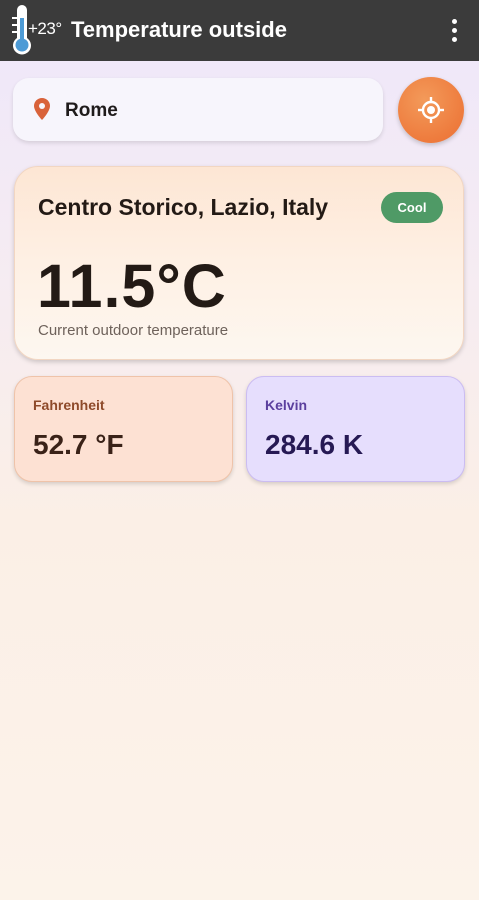 The width and height of the screenshot is (479, 900). What do you see at coordinates (91, 111) in the screenshot?
I see `city-input-value: Rome` at bounding box center [91, 111].